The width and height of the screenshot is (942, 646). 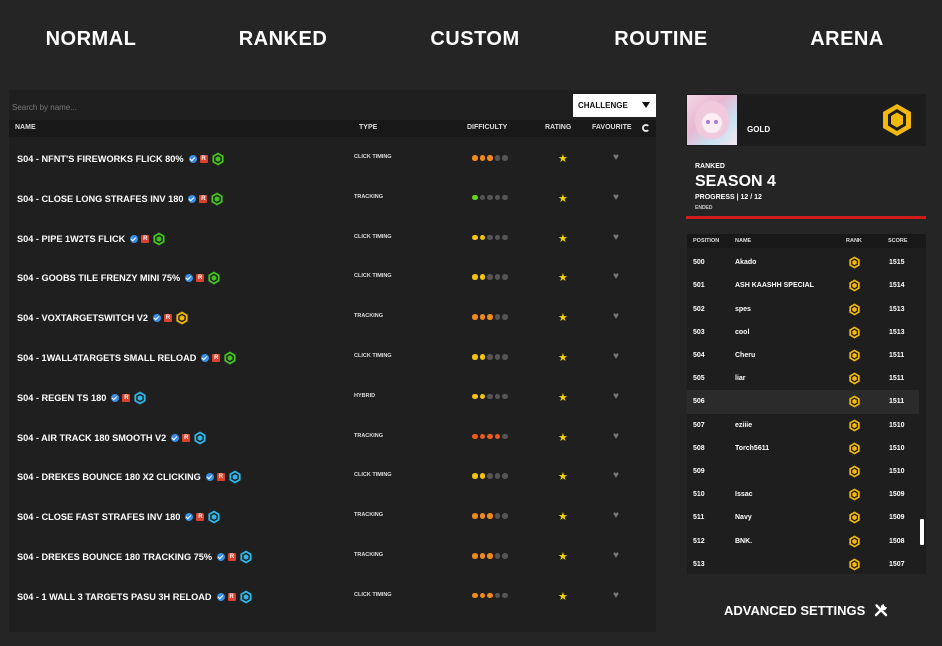 I want to click on lb-position: 505, so click(x=699, y=379).